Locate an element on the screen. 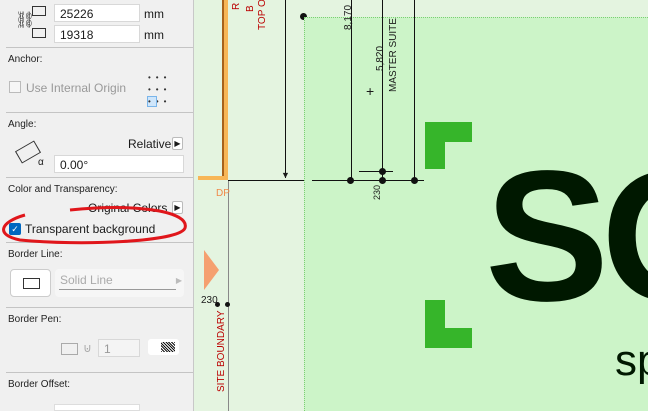  highlight-ellipse is located at coordinates (94, 225).